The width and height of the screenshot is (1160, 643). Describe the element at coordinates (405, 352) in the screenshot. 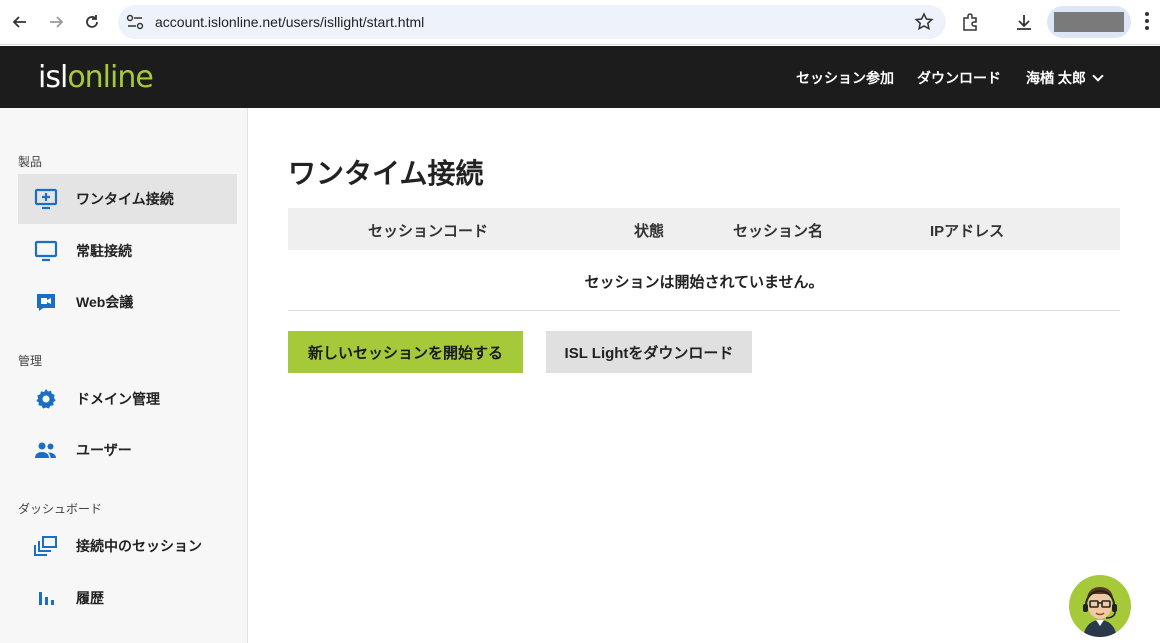

I see `start-new-session-button: 新しいセッションを開始する` at that location.